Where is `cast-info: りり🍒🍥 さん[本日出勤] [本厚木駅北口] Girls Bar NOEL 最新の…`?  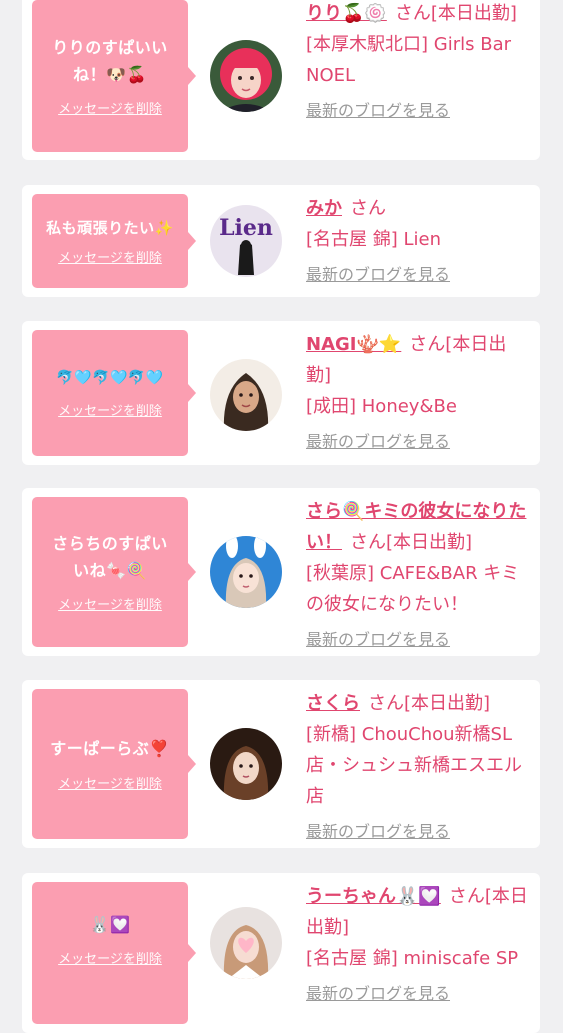 cast-info: りり🍒🍥 さん[本日出勤] [本厚木駅北口] Girls Bar NOEL 最新の… is located at coordinates (418, 63).